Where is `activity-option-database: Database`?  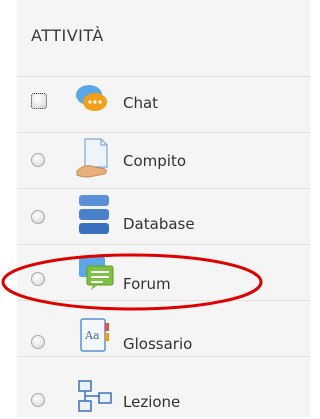
activity-option-database: Database is located at coordinates (163, 217).